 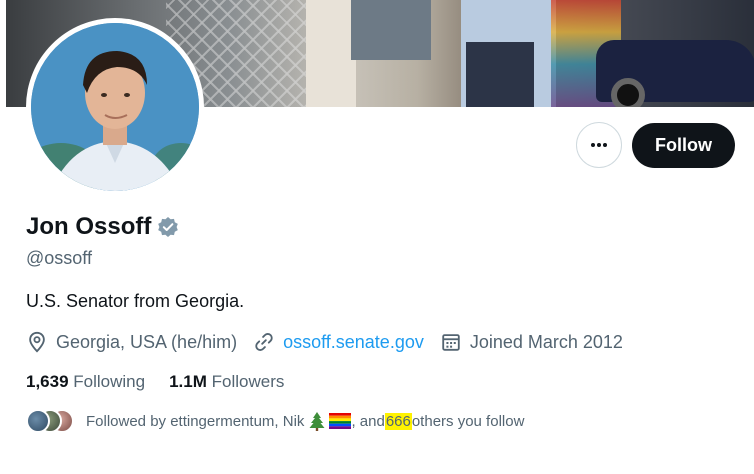 I want to click on bio: U.S. Senator from Georgia., so click(x=135, y=301).